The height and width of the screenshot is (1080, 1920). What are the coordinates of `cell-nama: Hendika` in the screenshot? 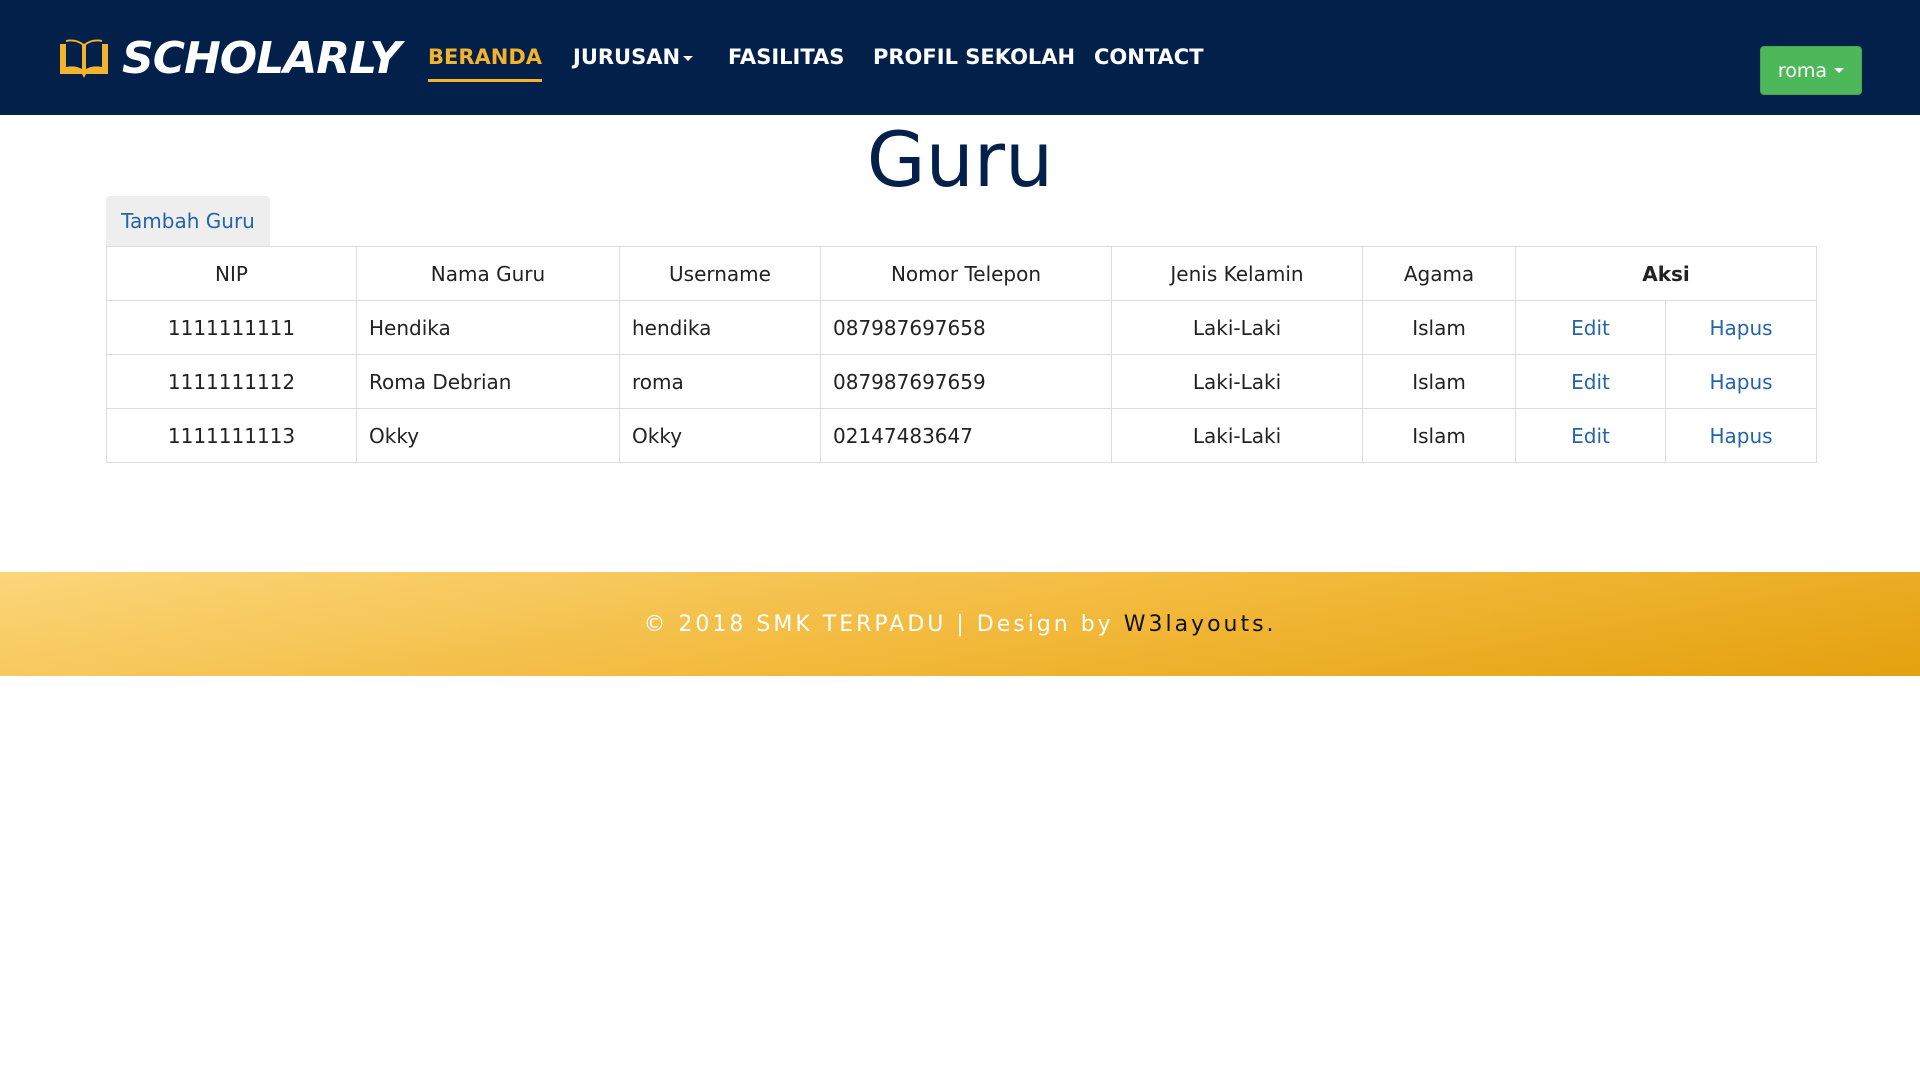 It's located at (488, 327).